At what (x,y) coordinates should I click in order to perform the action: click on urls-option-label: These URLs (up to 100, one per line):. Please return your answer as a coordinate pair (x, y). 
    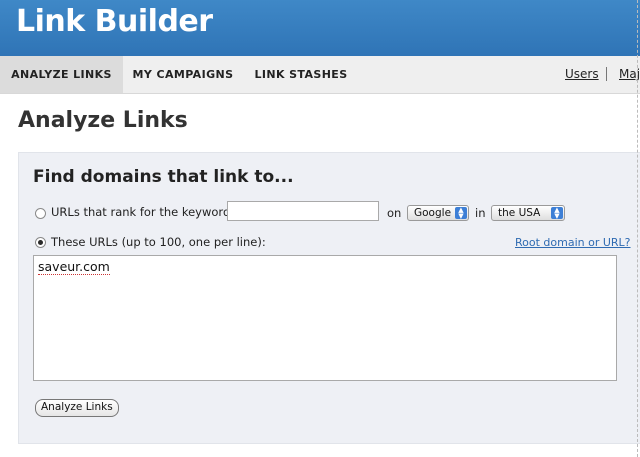
    Looking at the image, I should click on (158, 242).